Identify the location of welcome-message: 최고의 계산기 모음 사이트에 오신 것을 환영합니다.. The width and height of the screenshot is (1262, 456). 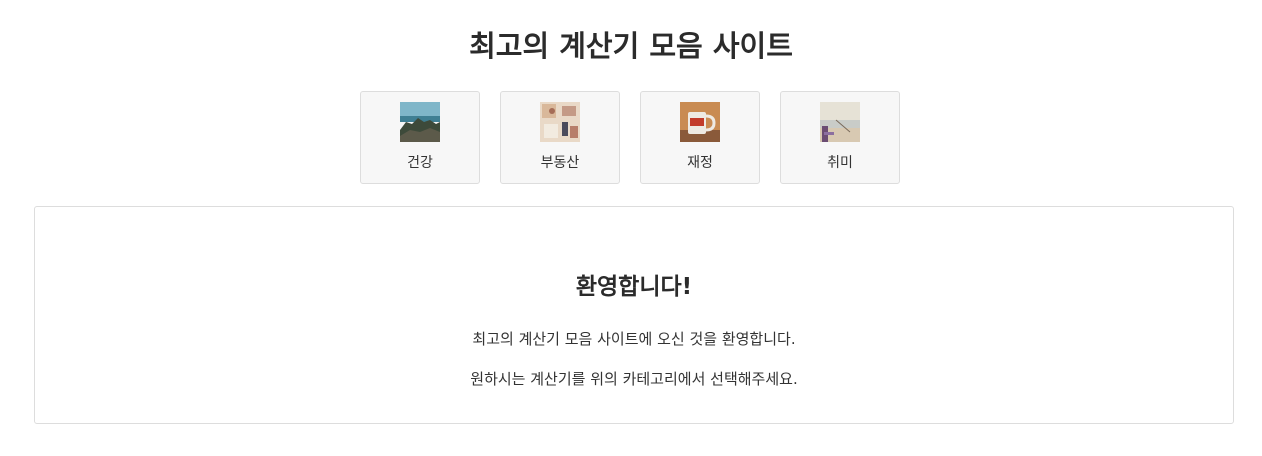
(634, 339).